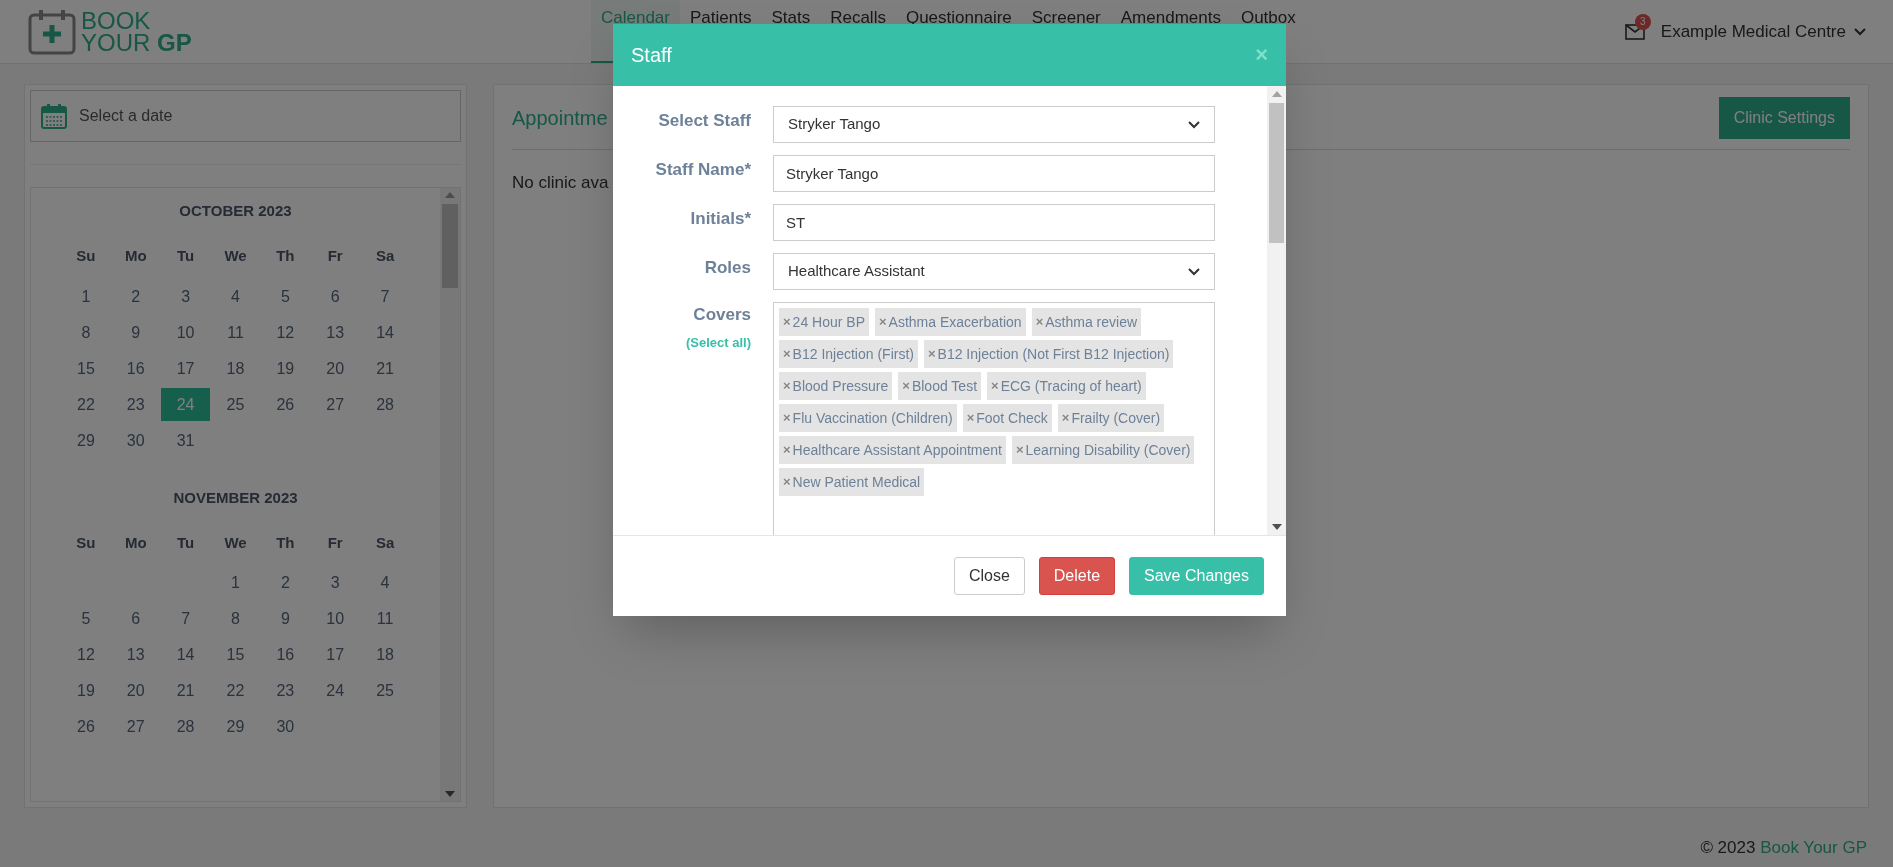 Image resolution: width=1893 pixels, height=867 pixels. Describe the element at coordinates (727, 267) in the screenshot. I see `field-label: Roles` at that location.